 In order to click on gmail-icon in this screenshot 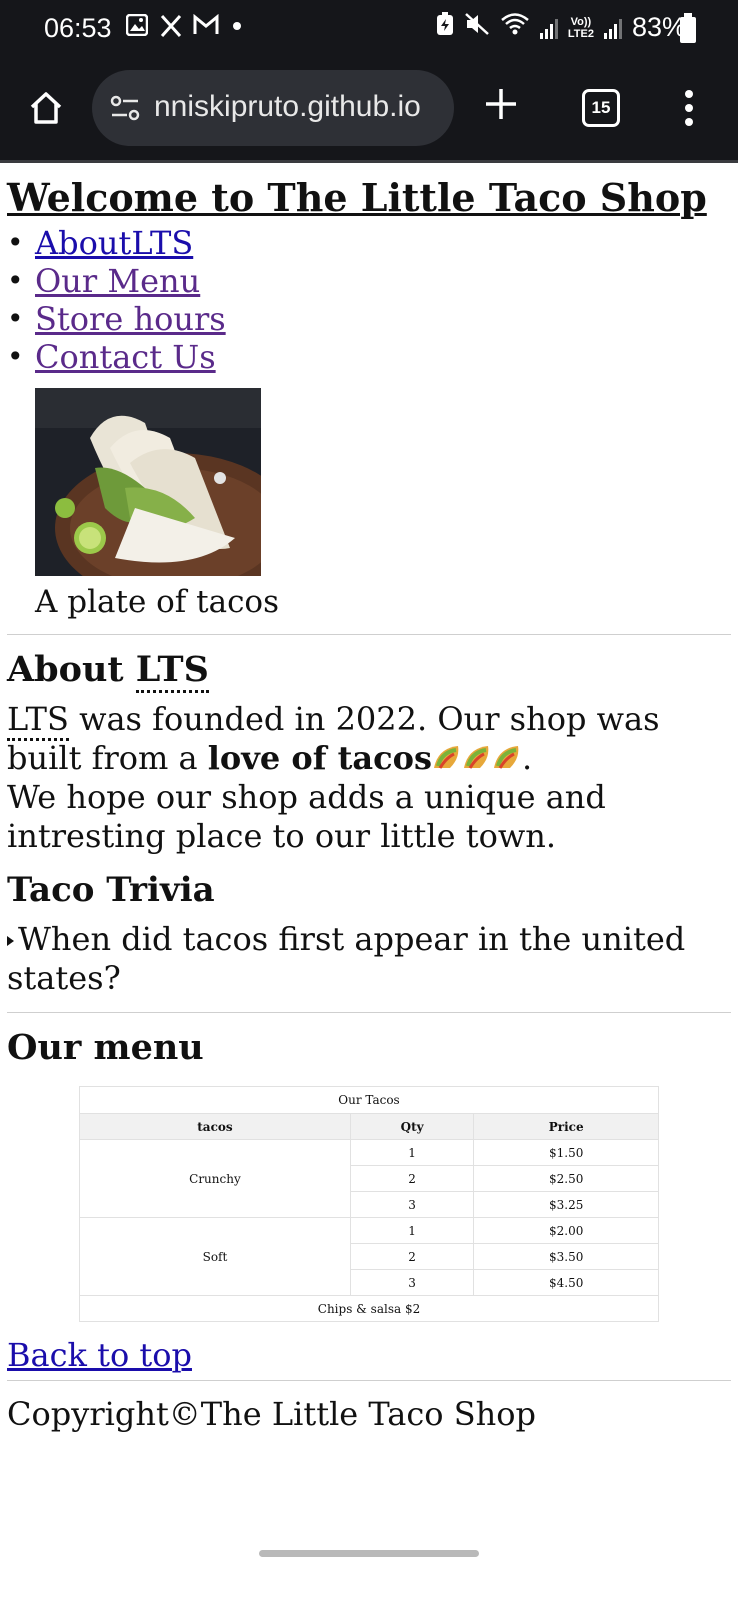, I will do `click(206, 25)`.